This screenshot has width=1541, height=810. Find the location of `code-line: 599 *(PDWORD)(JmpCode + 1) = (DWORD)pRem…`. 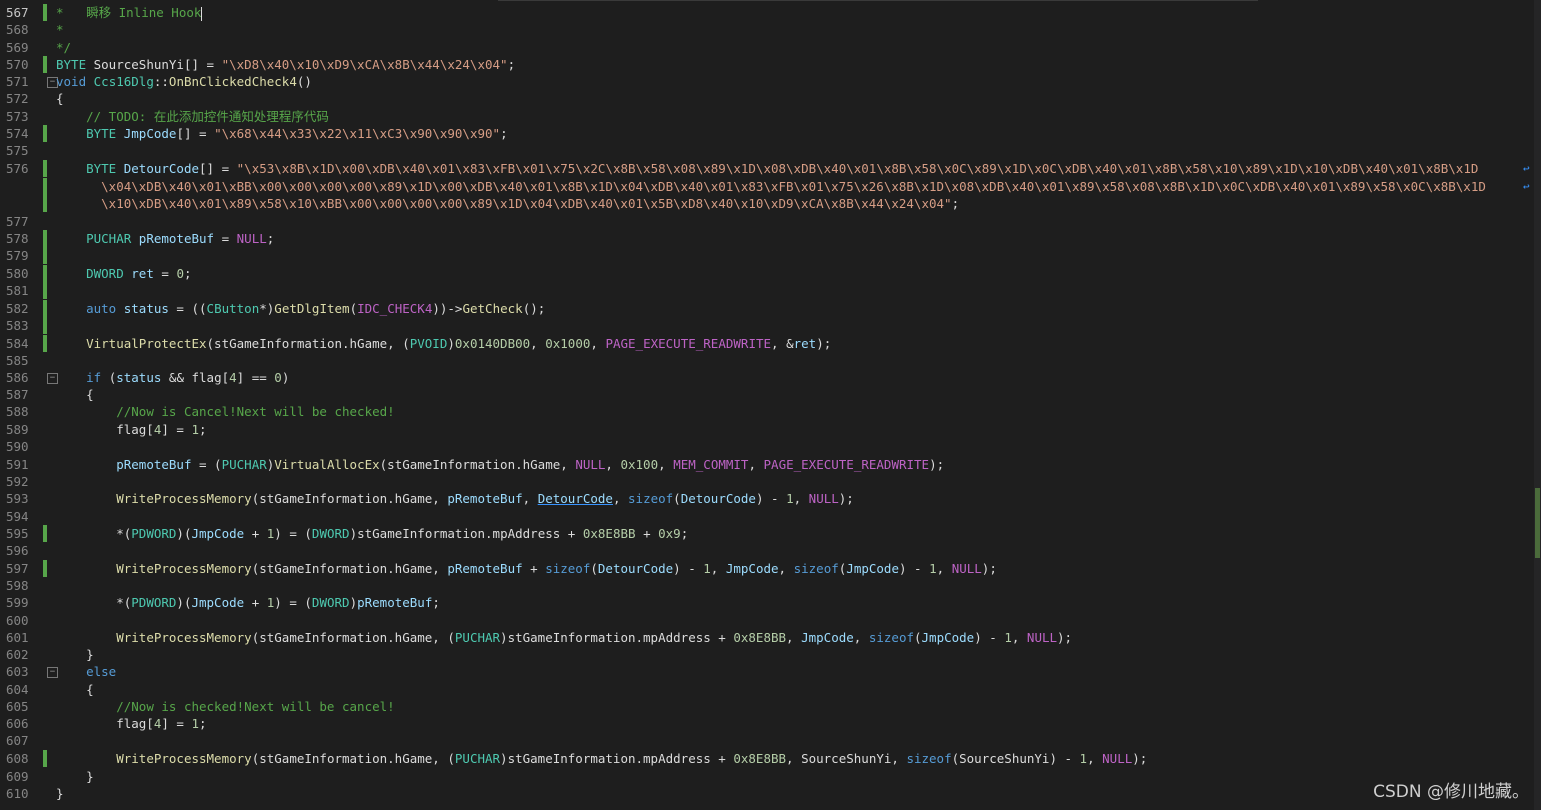

code-line: 599 *(PDWORD)(JmpCode + 1) = (DWORD)pRem… is located at coordinates (765, 602).